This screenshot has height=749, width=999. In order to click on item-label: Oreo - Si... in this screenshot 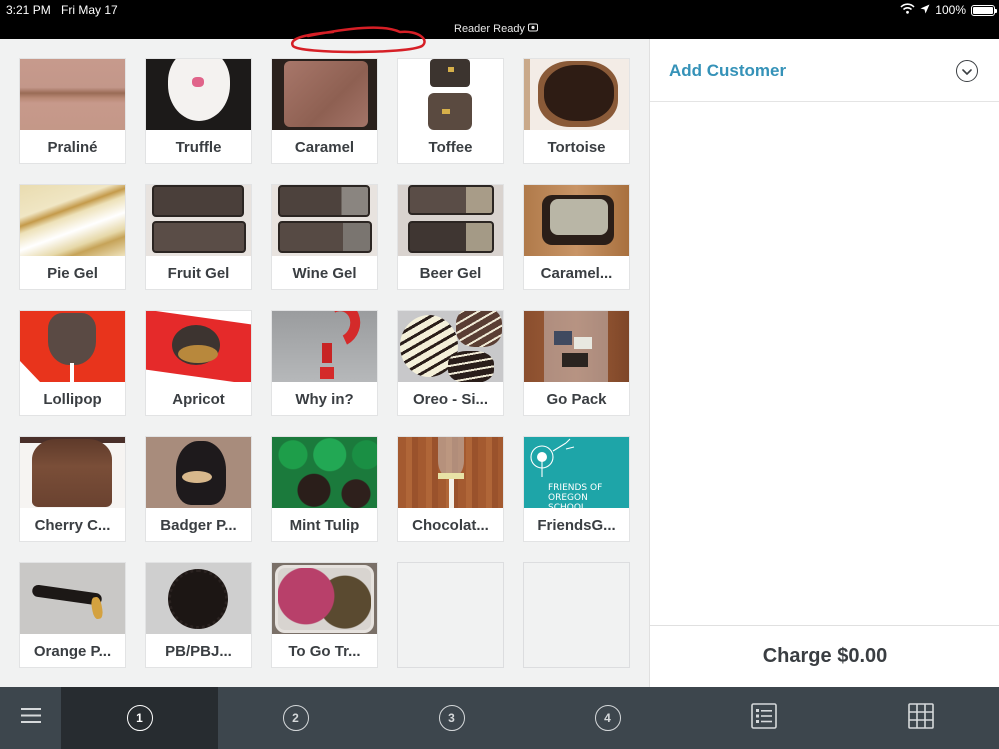, I will do `click(450, 399)`.